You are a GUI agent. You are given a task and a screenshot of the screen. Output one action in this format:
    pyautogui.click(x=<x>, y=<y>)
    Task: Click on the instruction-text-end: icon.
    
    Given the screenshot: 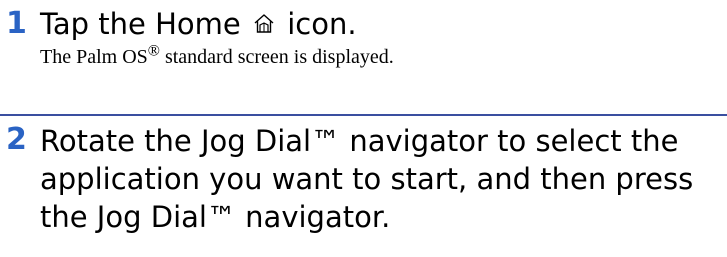 What is the action you would take?
    pyautogui.click(x=322, y=24)
    